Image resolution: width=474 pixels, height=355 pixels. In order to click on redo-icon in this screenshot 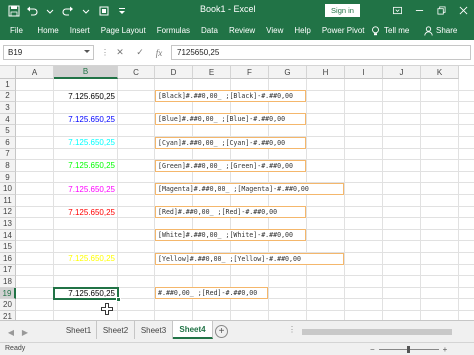, I will do `click(68, 11)`.